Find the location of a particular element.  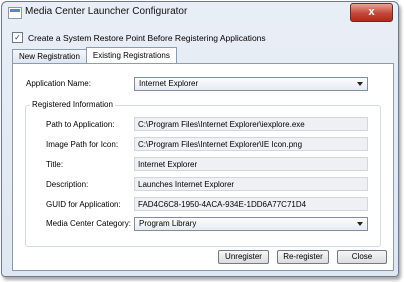

tab-strip: New Registration Existing Registrations is located at coordinates (94, 55).